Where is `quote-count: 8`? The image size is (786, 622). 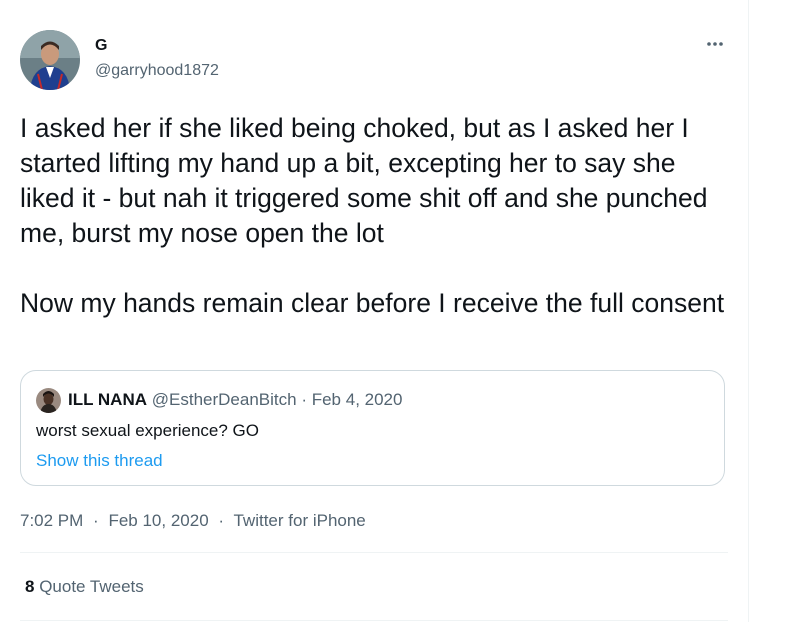
quote-count: 8 is located at coordinates (30, 586).